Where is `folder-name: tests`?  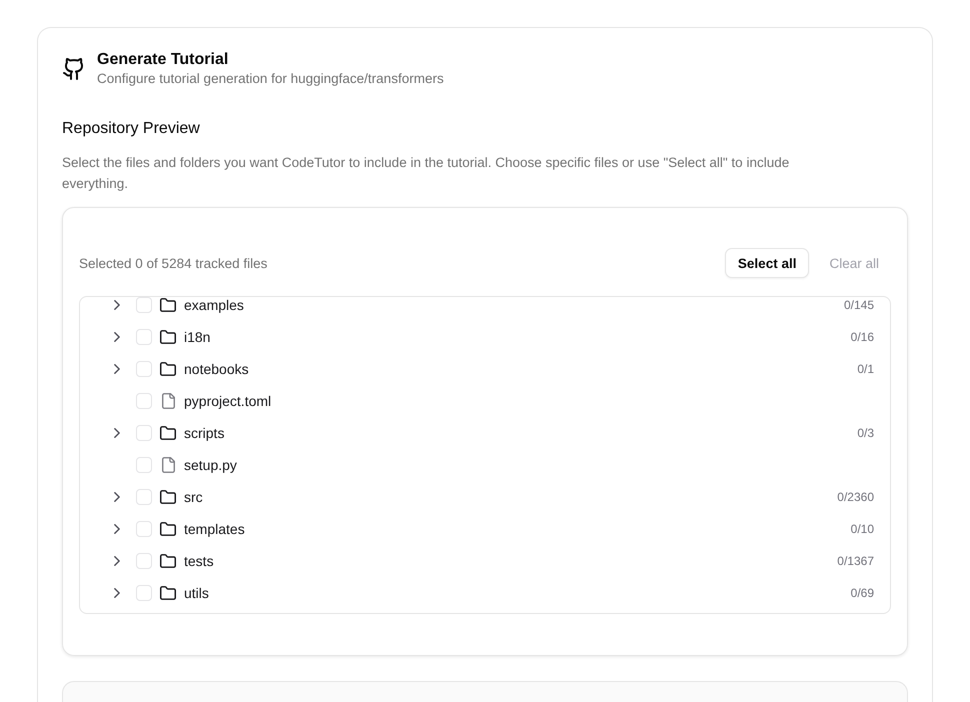
folder-name: tests is located at coordinates (199, 561).